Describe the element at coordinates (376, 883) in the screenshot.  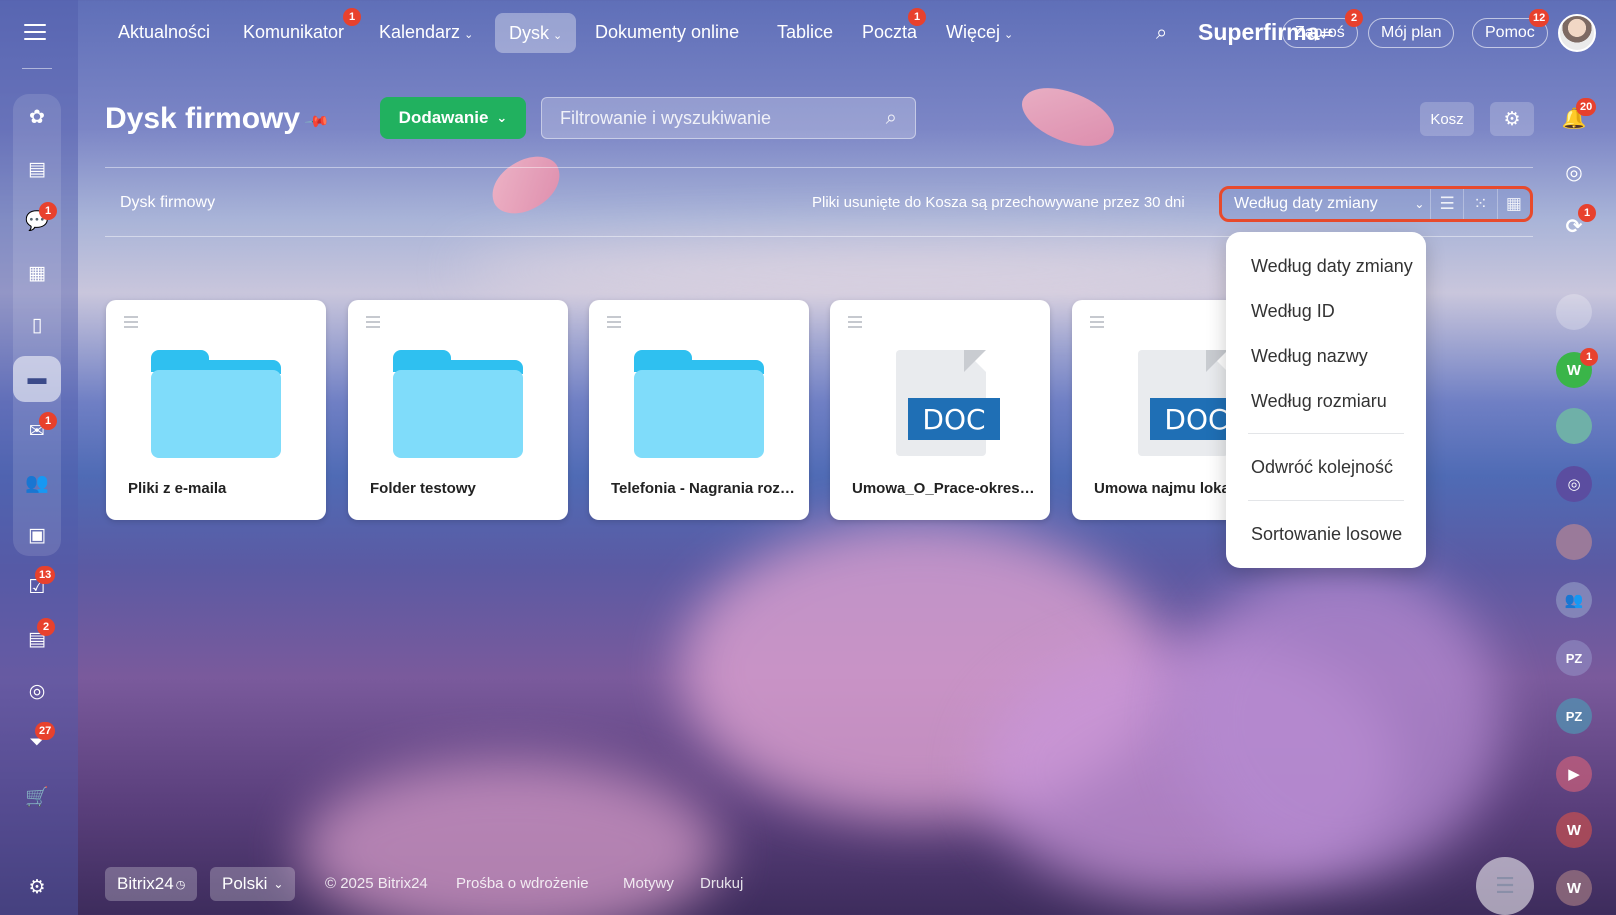
I see `copyright: © 2025 Bitrix24` at that location.